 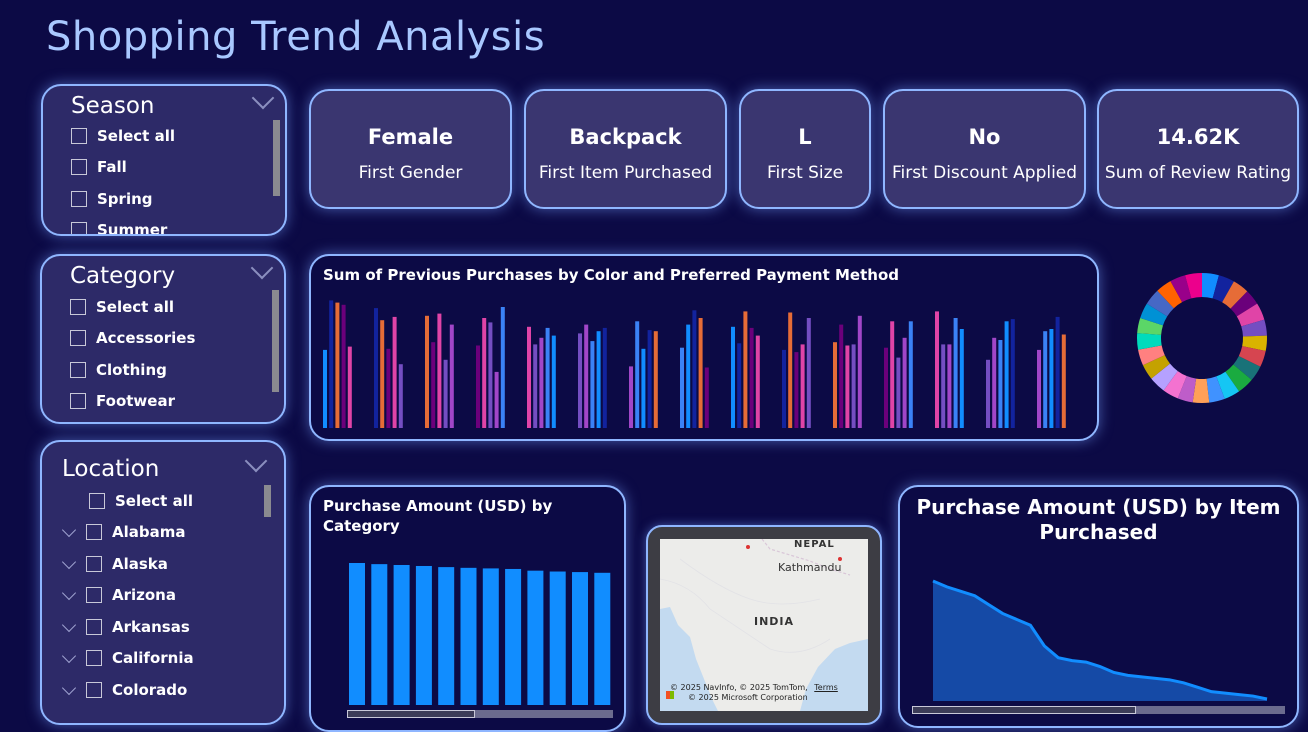 I want to click on season-option-spring: Spring, so click(x=123, y=199).